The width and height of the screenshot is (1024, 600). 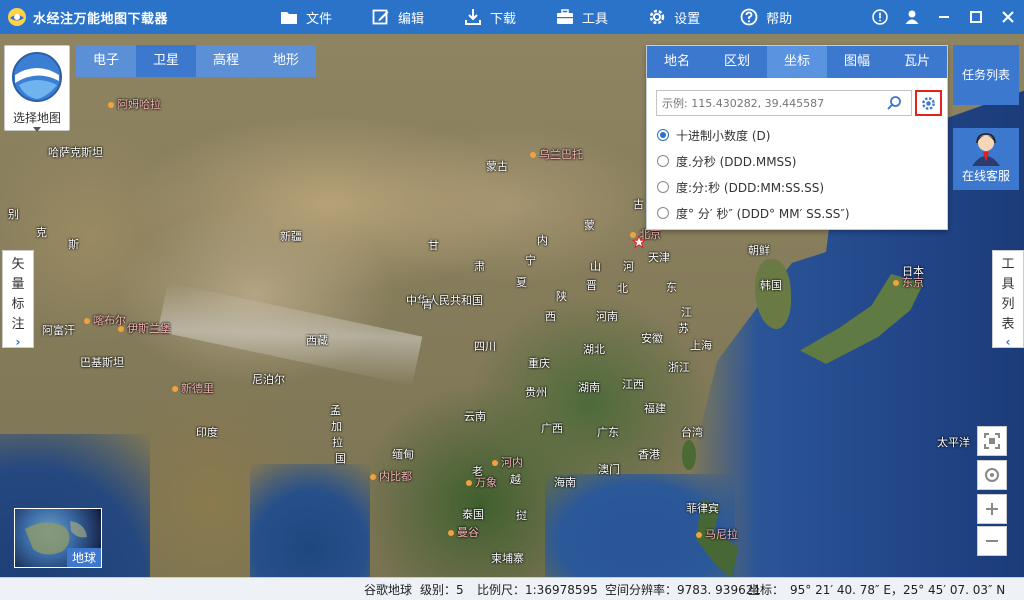 What do you see at coordinates (917, 62) in the screenshot?
I see `tab-tile: 瓦片` at bounding box center [917, 62].